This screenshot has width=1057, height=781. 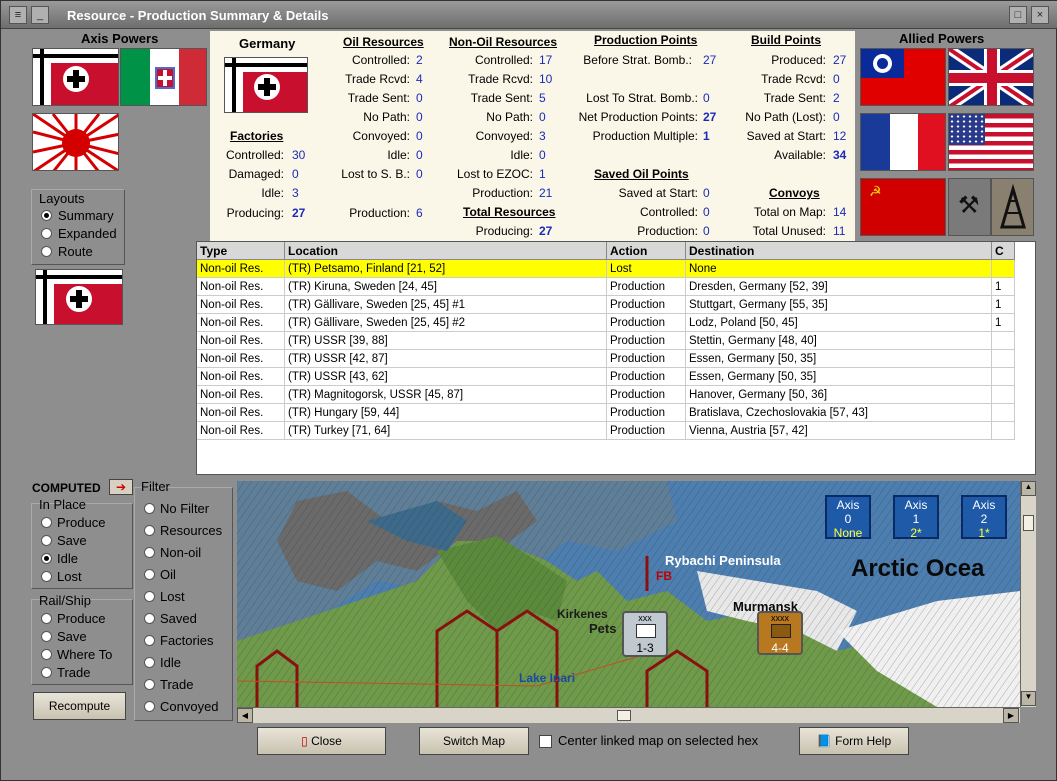 I want to click on germany-flag, so click(x=75, y=77).